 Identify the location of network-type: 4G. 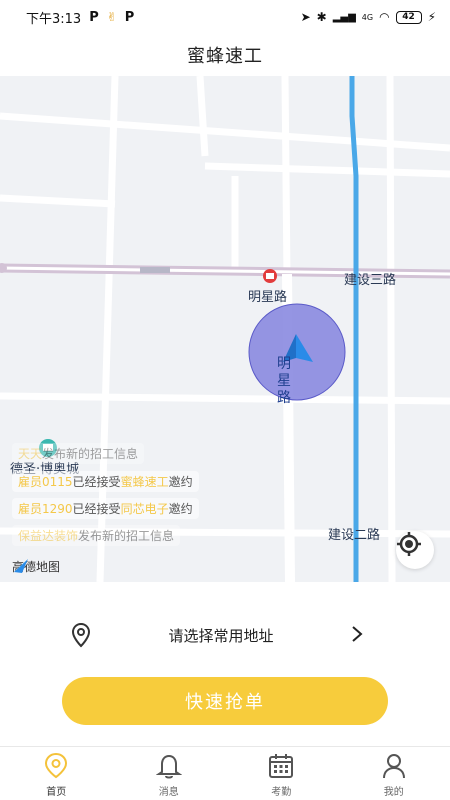
(367, 17).